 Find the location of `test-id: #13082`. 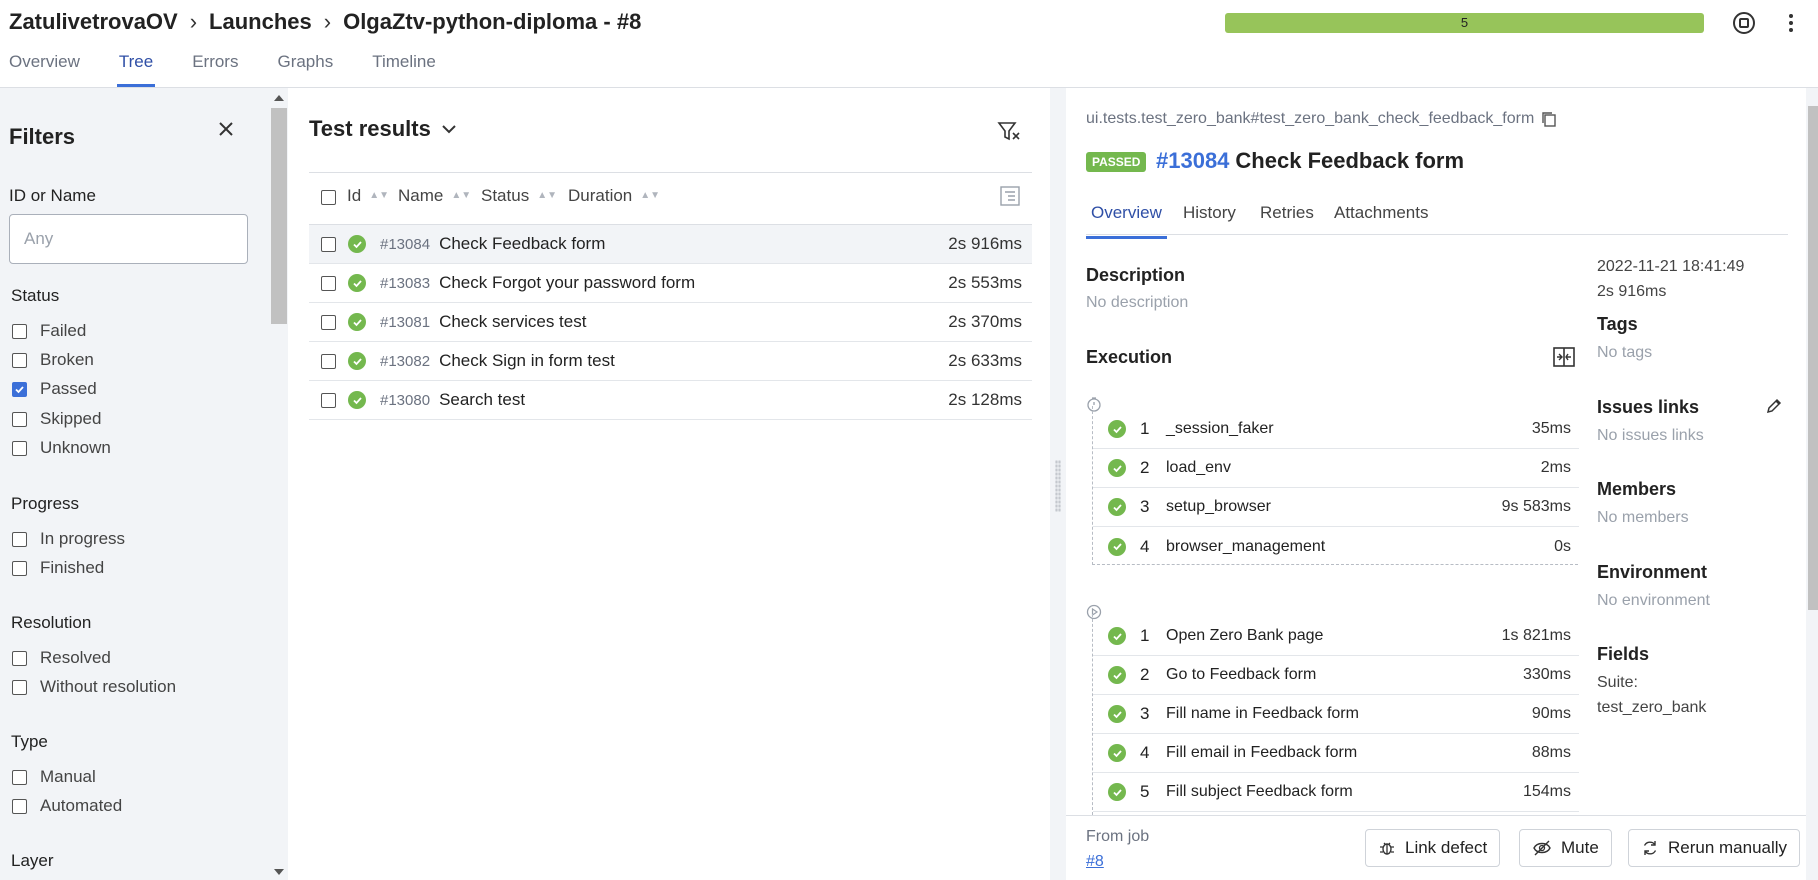

test-id: #13082 is located at coordinates (405, 361).